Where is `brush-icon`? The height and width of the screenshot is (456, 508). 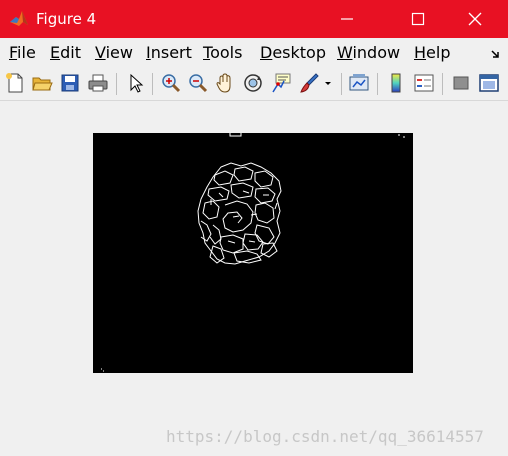 brush-icon is located at coordinates (309, 83).